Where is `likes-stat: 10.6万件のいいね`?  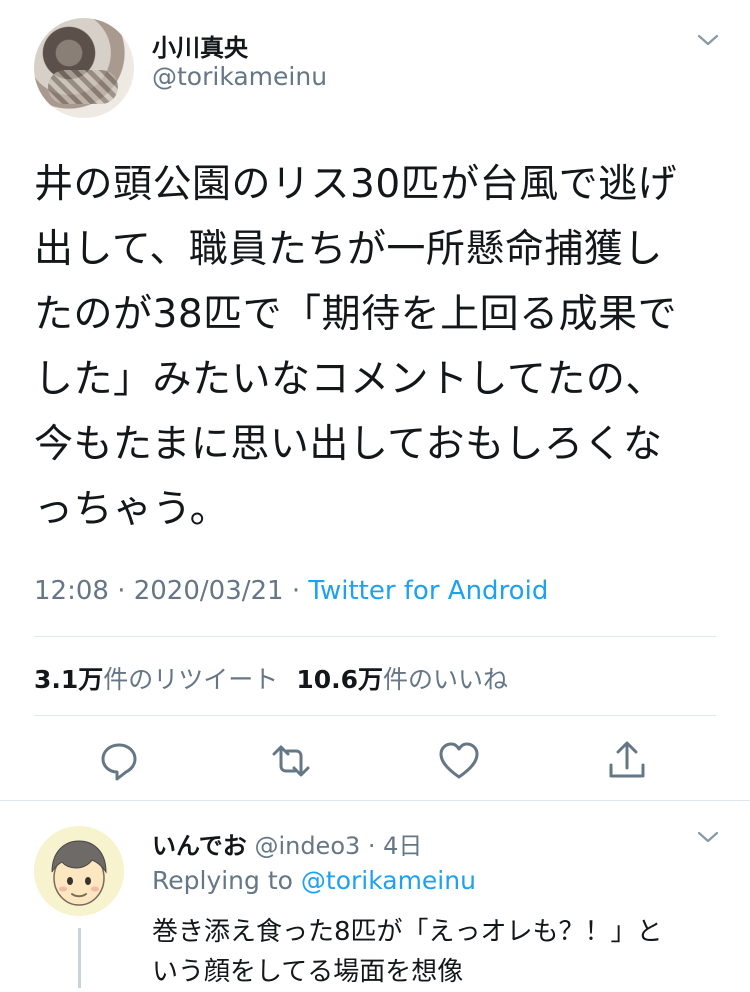
likes-stat: 10.6万件のいいね is located at coordinates (402, 679).